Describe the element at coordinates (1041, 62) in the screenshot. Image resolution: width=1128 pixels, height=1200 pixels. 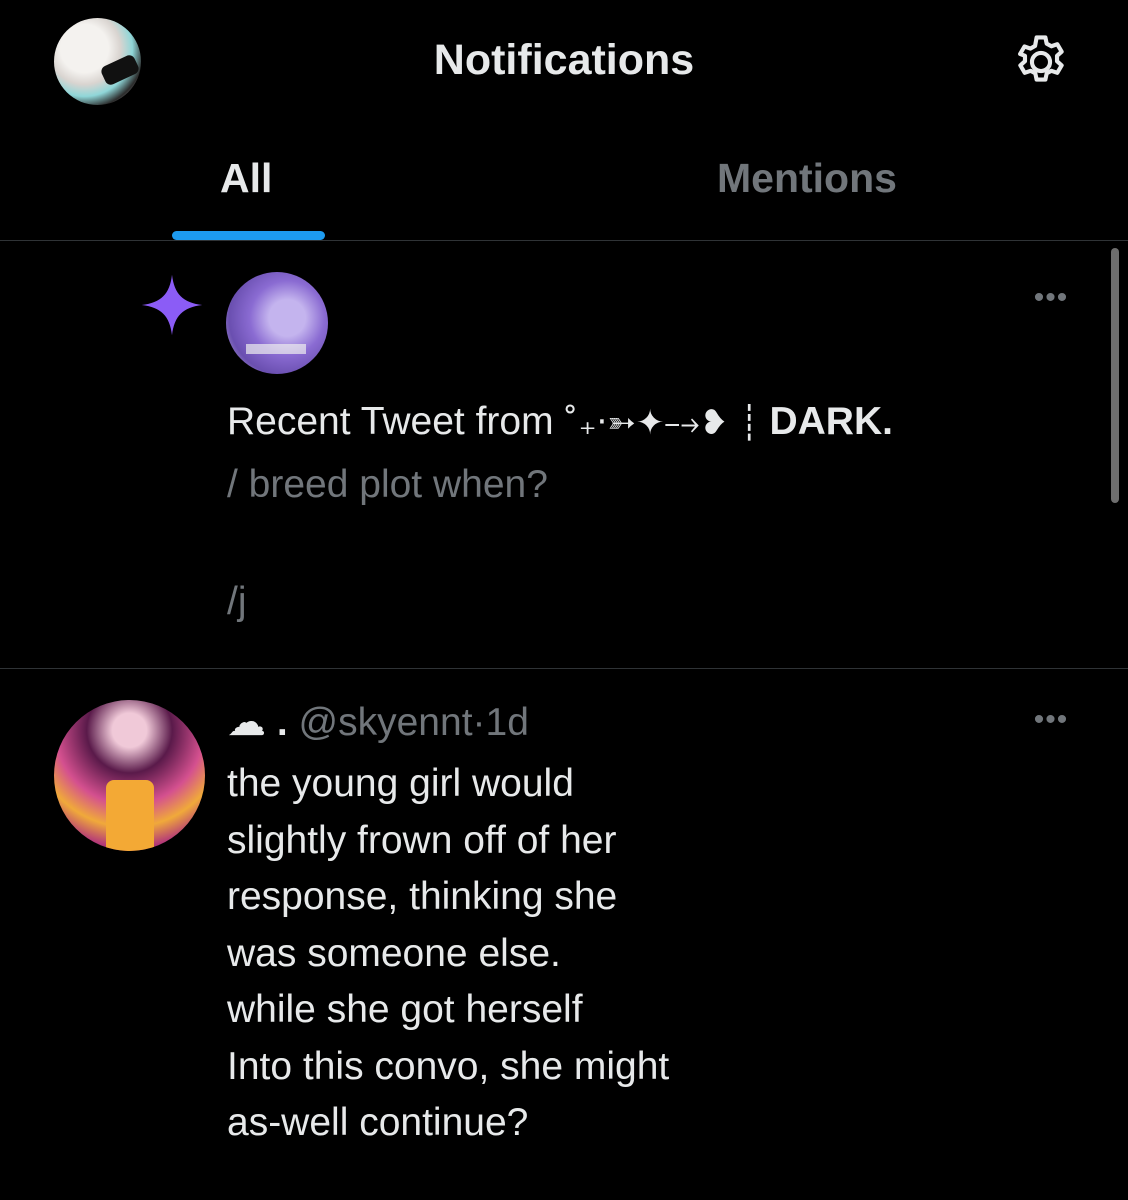
I see `gear-icon` at that location.